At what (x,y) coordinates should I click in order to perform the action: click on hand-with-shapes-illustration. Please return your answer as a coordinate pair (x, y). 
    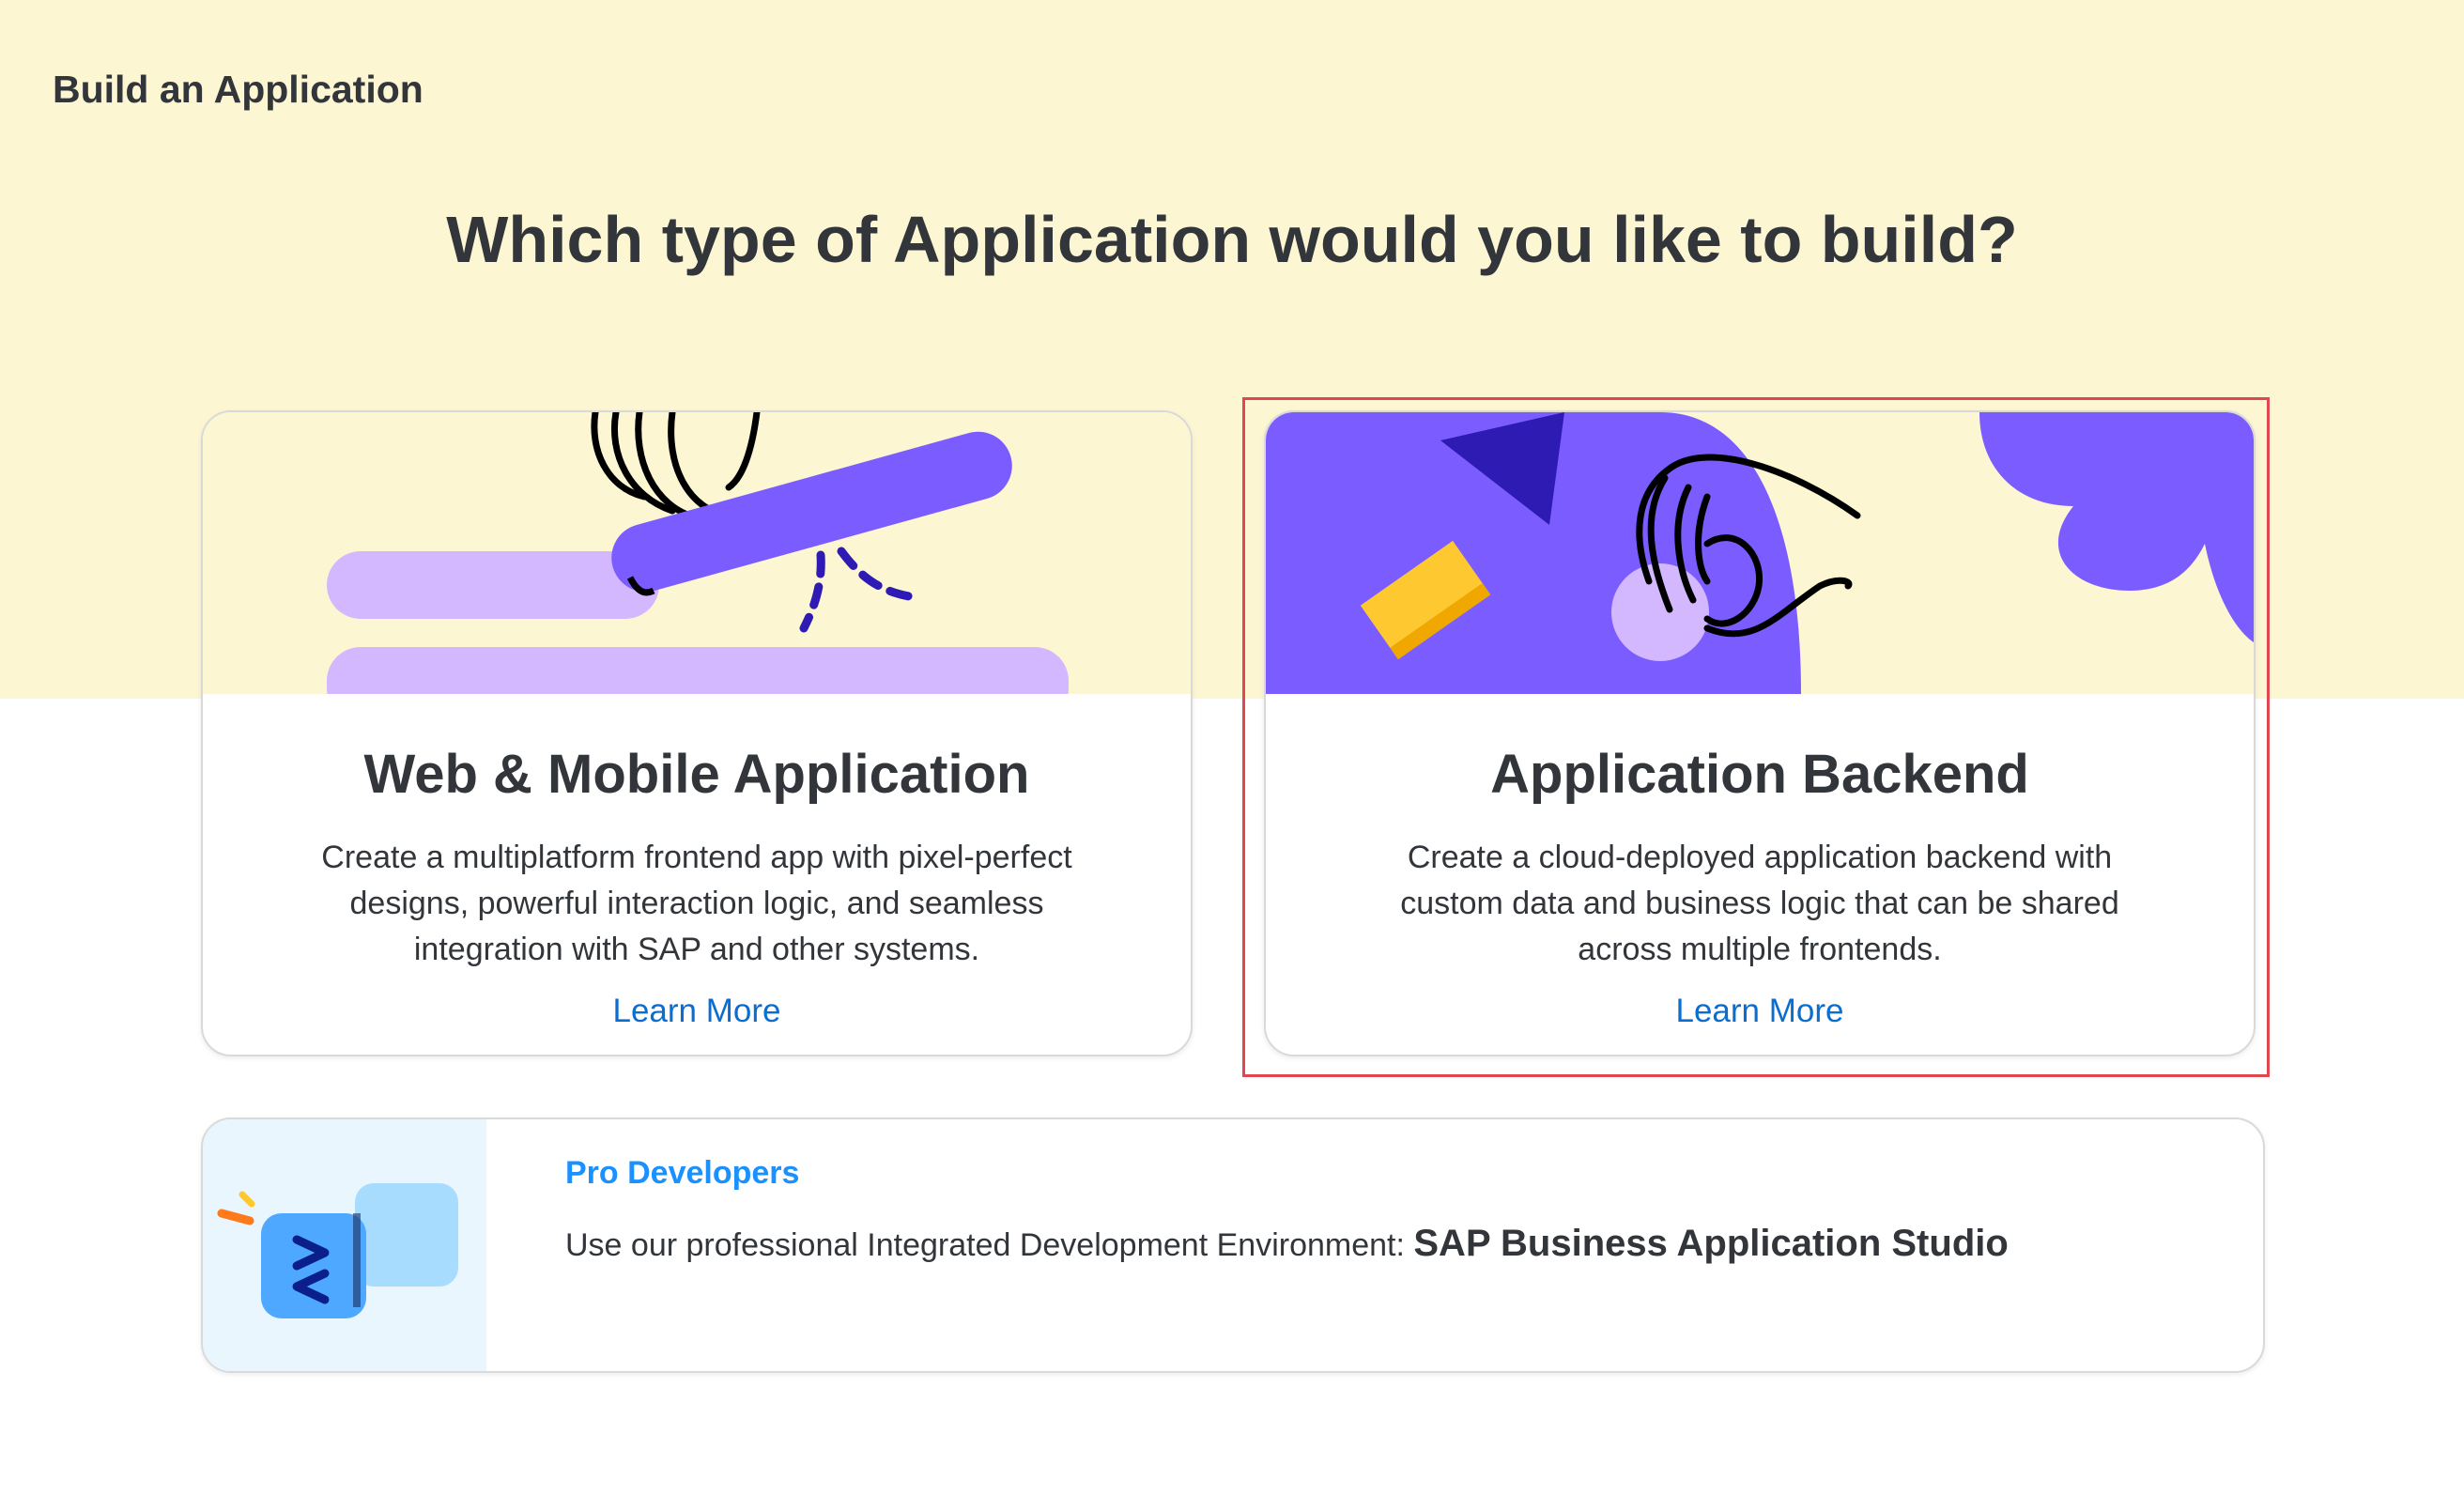
    Looking at the image, I should click on (1760, 553).